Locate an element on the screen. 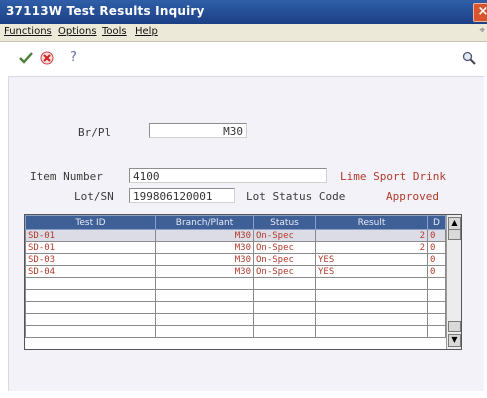  window-title: 37113W Test Results Inquiry is located at coordinates (105, 11).